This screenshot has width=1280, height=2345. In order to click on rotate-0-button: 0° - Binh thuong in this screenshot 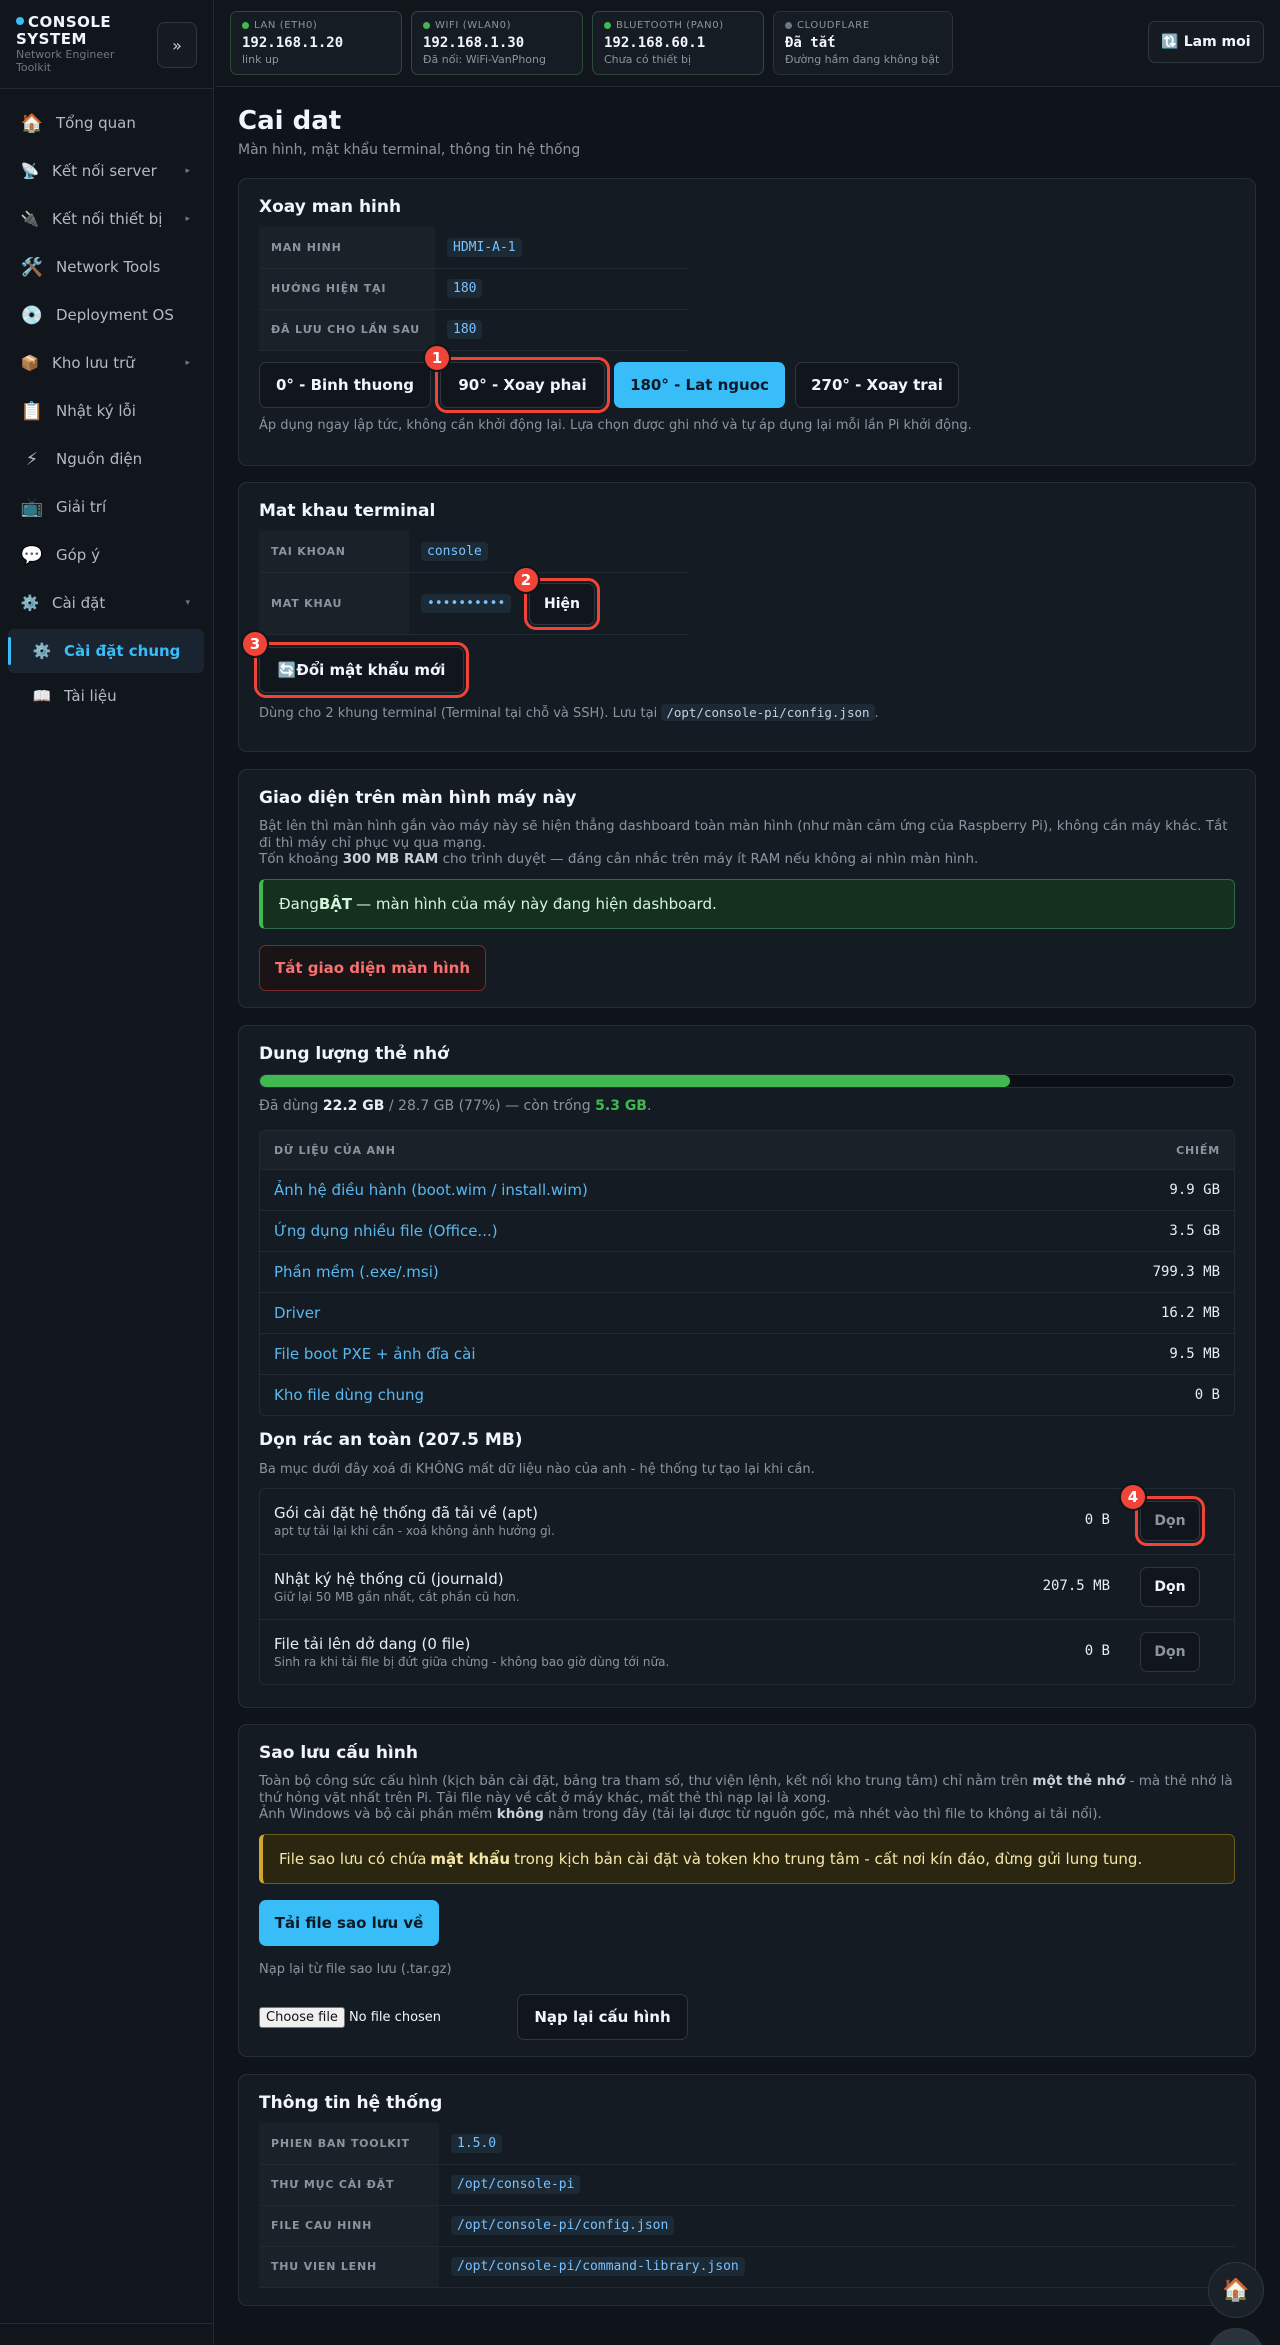, I will do `click(345, 385)`.